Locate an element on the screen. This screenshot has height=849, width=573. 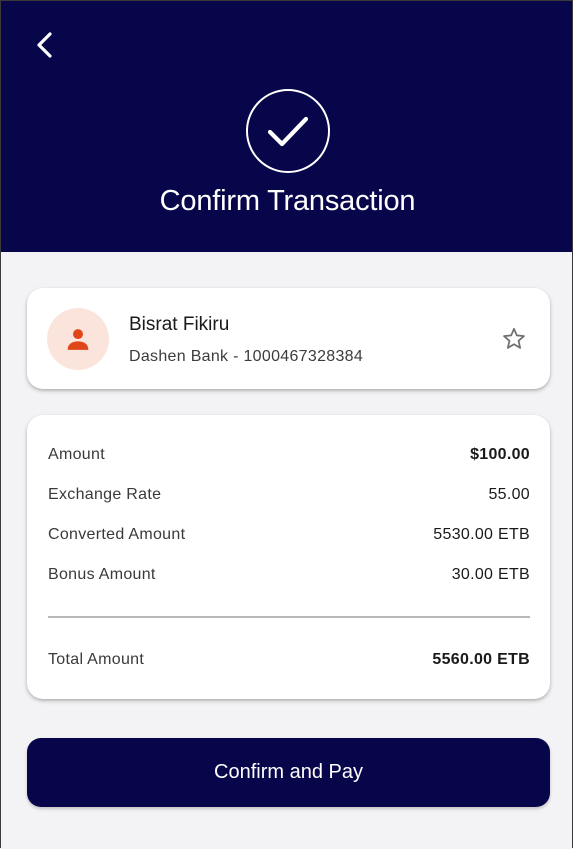
back-button is located at coordinates (45, 45).